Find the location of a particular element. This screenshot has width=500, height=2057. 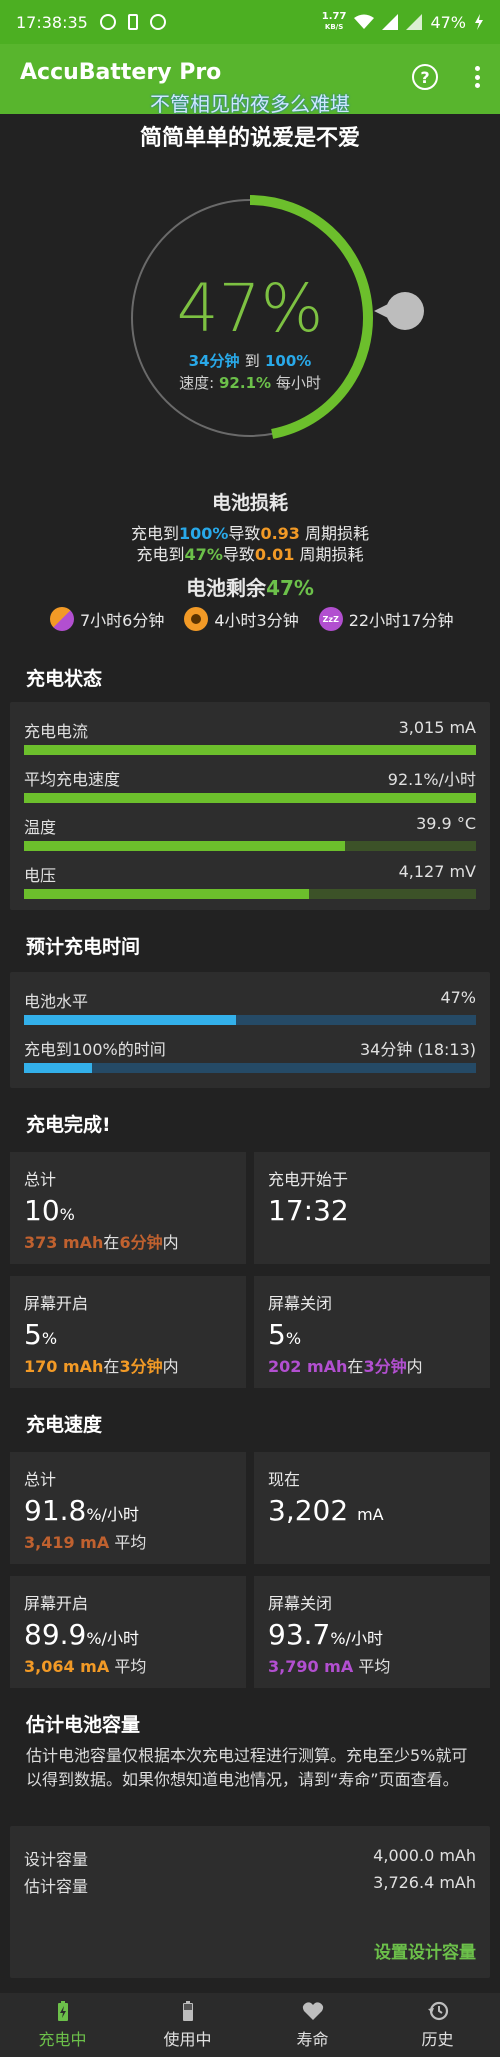

net-speed-unit: KB/S is located at coordinates (334, 27).